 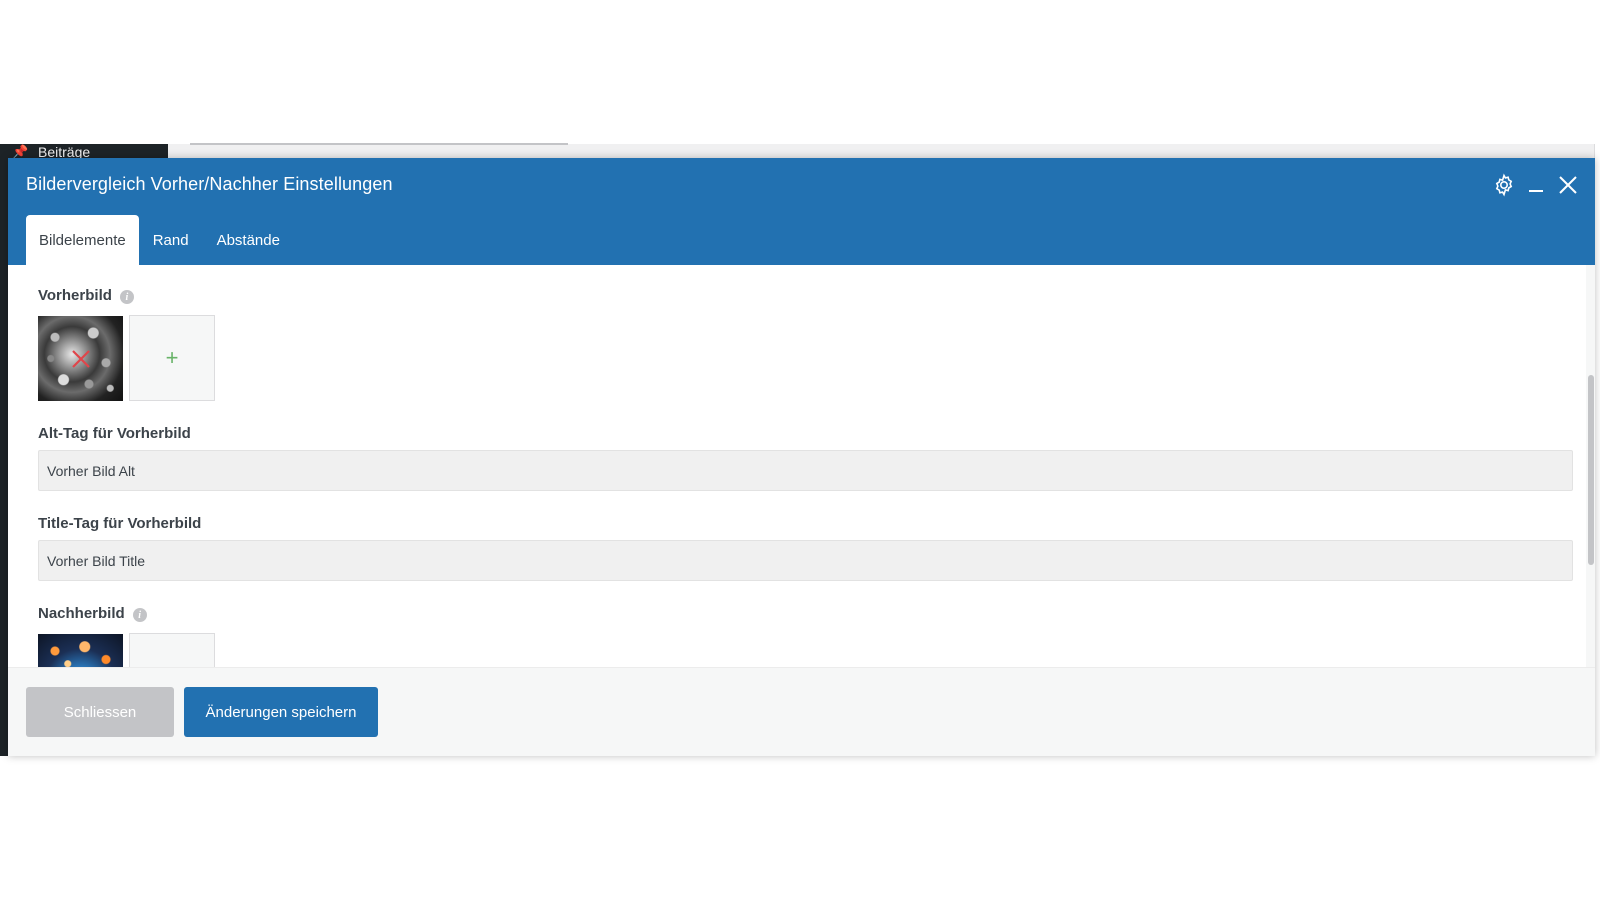 What do you see at coordinates (82, 240) in the screenshot?
I see `tab-bildelemente: Bildelemente` at bounding box center [82, 240].